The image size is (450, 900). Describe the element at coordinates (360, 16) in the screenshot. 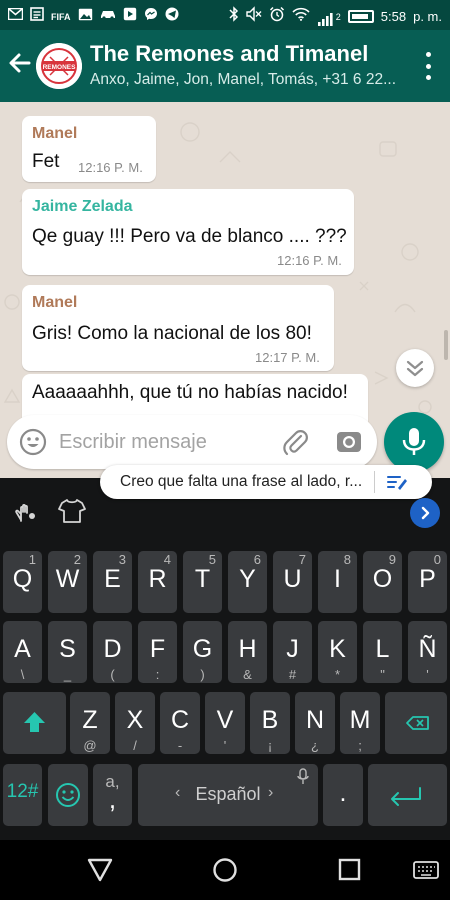

I see `battery-icon` at that location.